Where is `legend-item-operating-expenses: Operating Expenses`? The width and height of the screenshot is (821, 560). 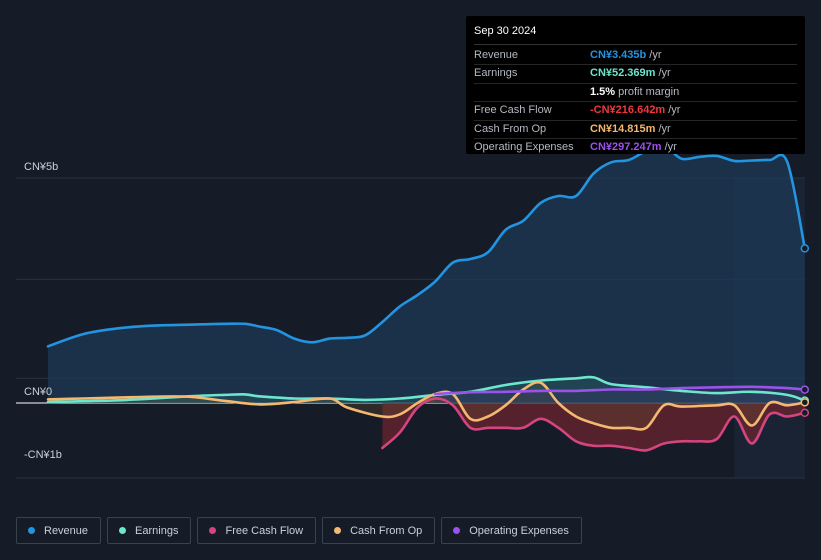
legend-item-operating-expenses: Operating Expenses is located at coordinates (511, 530).